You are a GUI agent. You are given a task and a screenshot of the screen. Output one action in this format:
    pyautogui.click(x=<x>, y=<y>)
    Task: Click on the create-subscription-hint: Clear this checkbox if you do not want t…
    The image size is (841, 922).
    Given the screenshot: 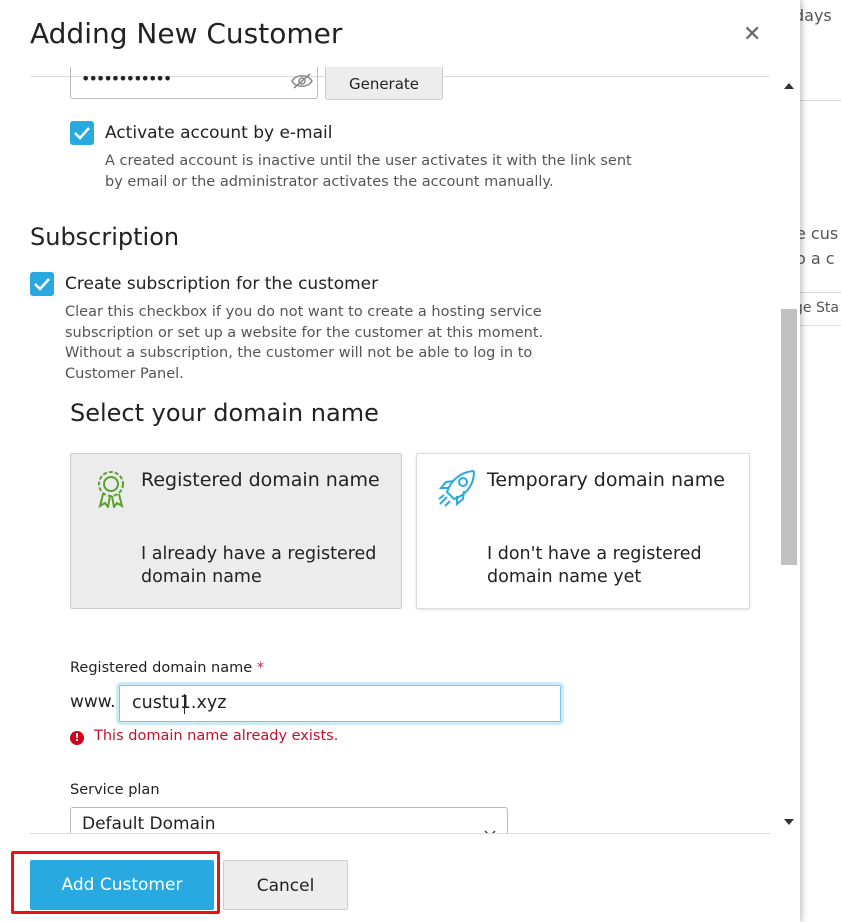 What is the action you would take?
    pyautogui.click(x=304, y=343)
    